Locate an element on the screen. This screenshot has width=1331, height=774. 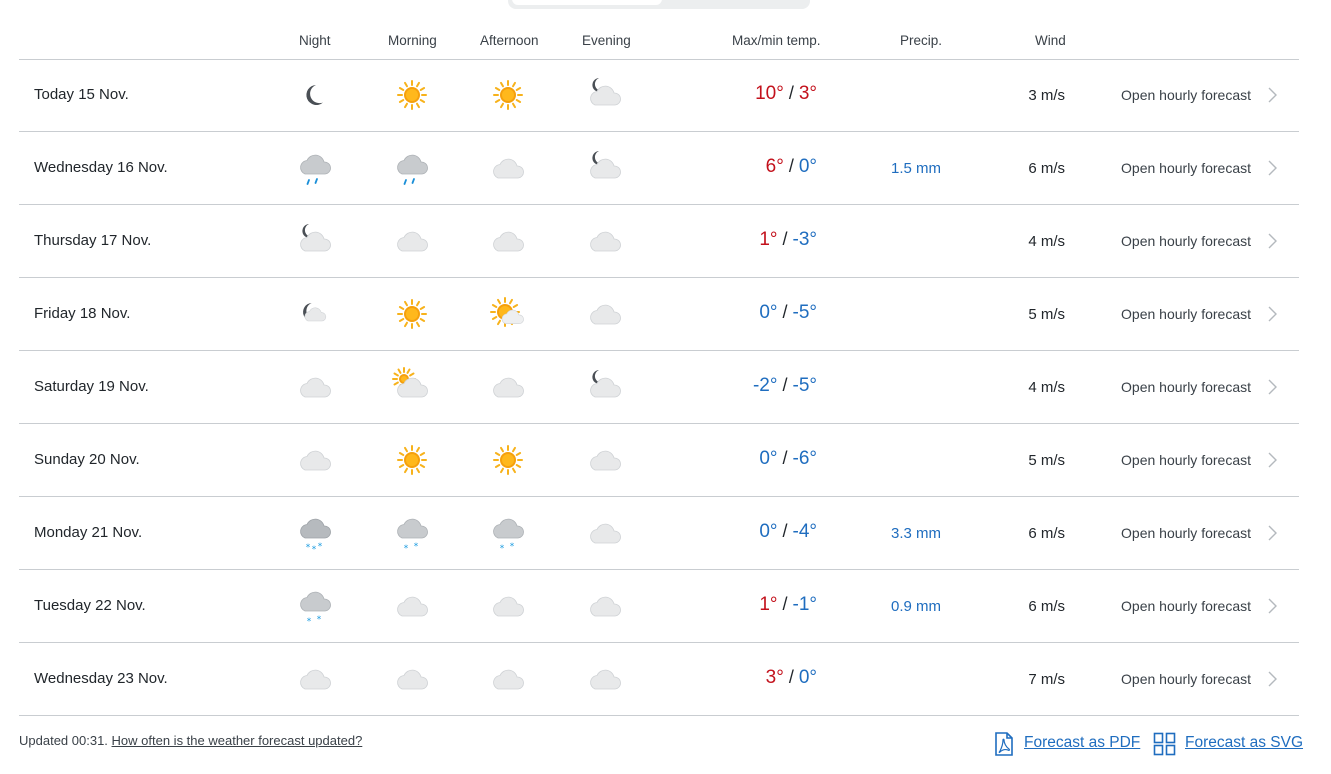
header-temp: Max/min temp. is located at coordinates (776, 40).